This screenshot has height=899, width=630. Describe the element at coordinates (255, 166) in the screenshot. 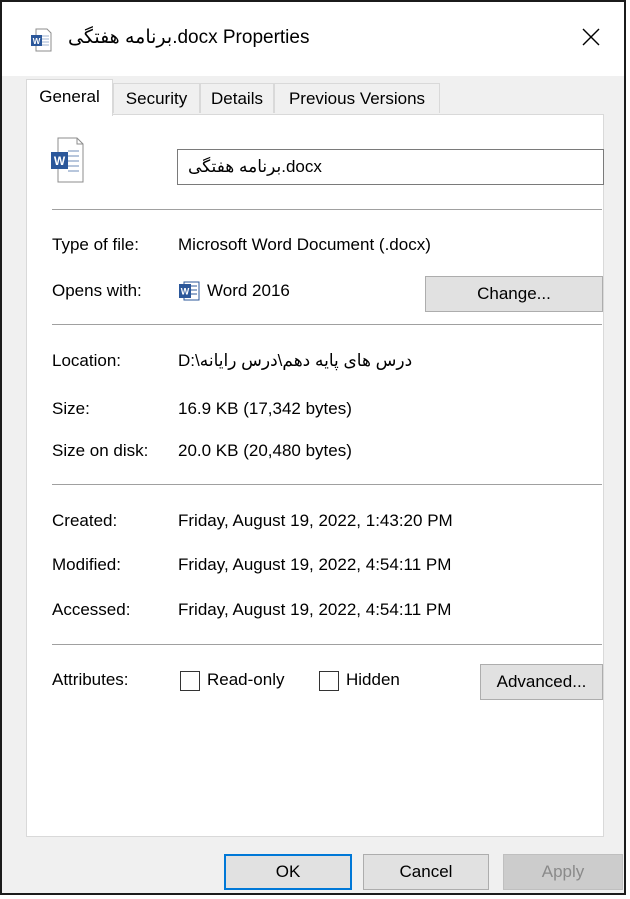

I see `file-name-text: برنامه هفتگی.docx` at that location.